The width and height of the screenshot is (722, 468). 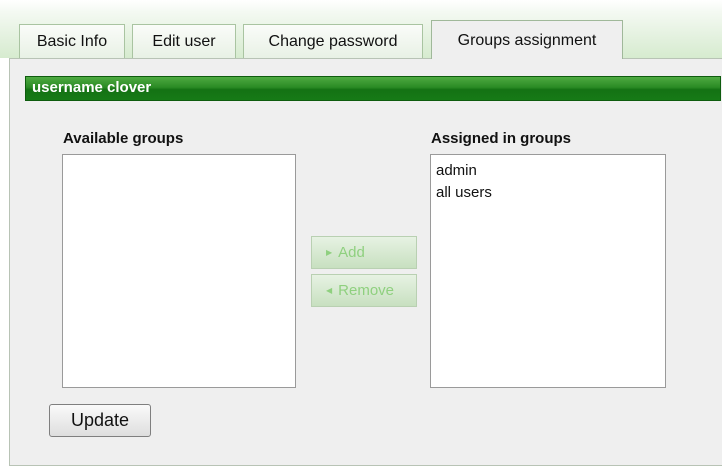 What do you see at coordinates (548, 194) in the screenshot?
I see `assigned-group-list-item: all users` at bounding box center [548, 194].